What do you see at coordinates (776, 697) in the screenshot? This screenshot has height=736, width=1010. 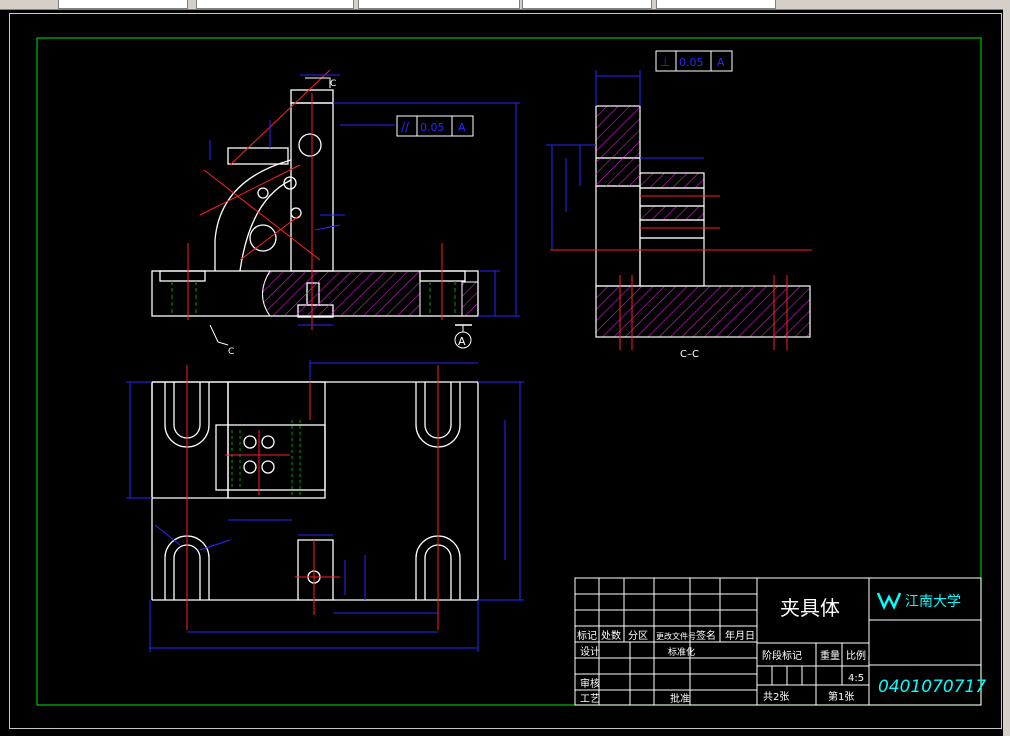 I see `sheet-total: 共2张` at bounding box center [776, 697].